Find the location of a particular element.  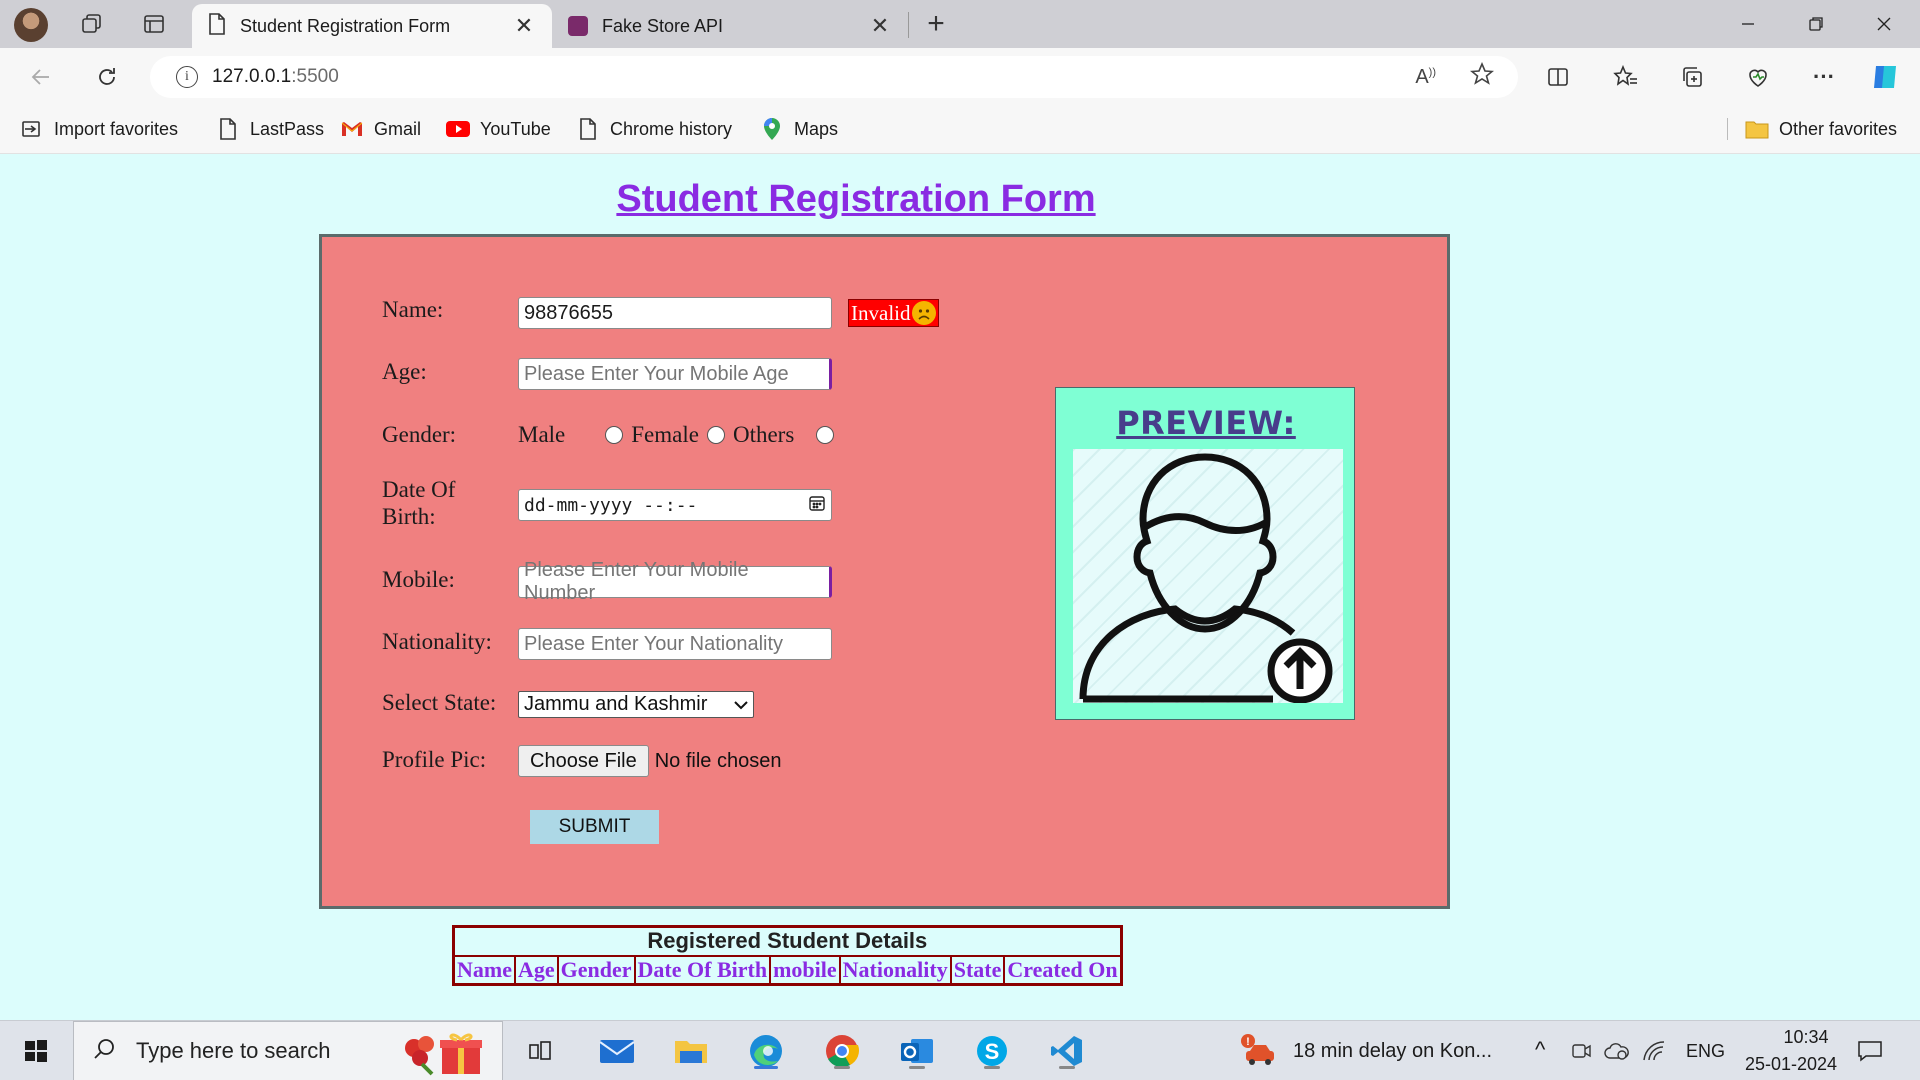

browser-essentials-icon is located at coordinates (1758, 77).